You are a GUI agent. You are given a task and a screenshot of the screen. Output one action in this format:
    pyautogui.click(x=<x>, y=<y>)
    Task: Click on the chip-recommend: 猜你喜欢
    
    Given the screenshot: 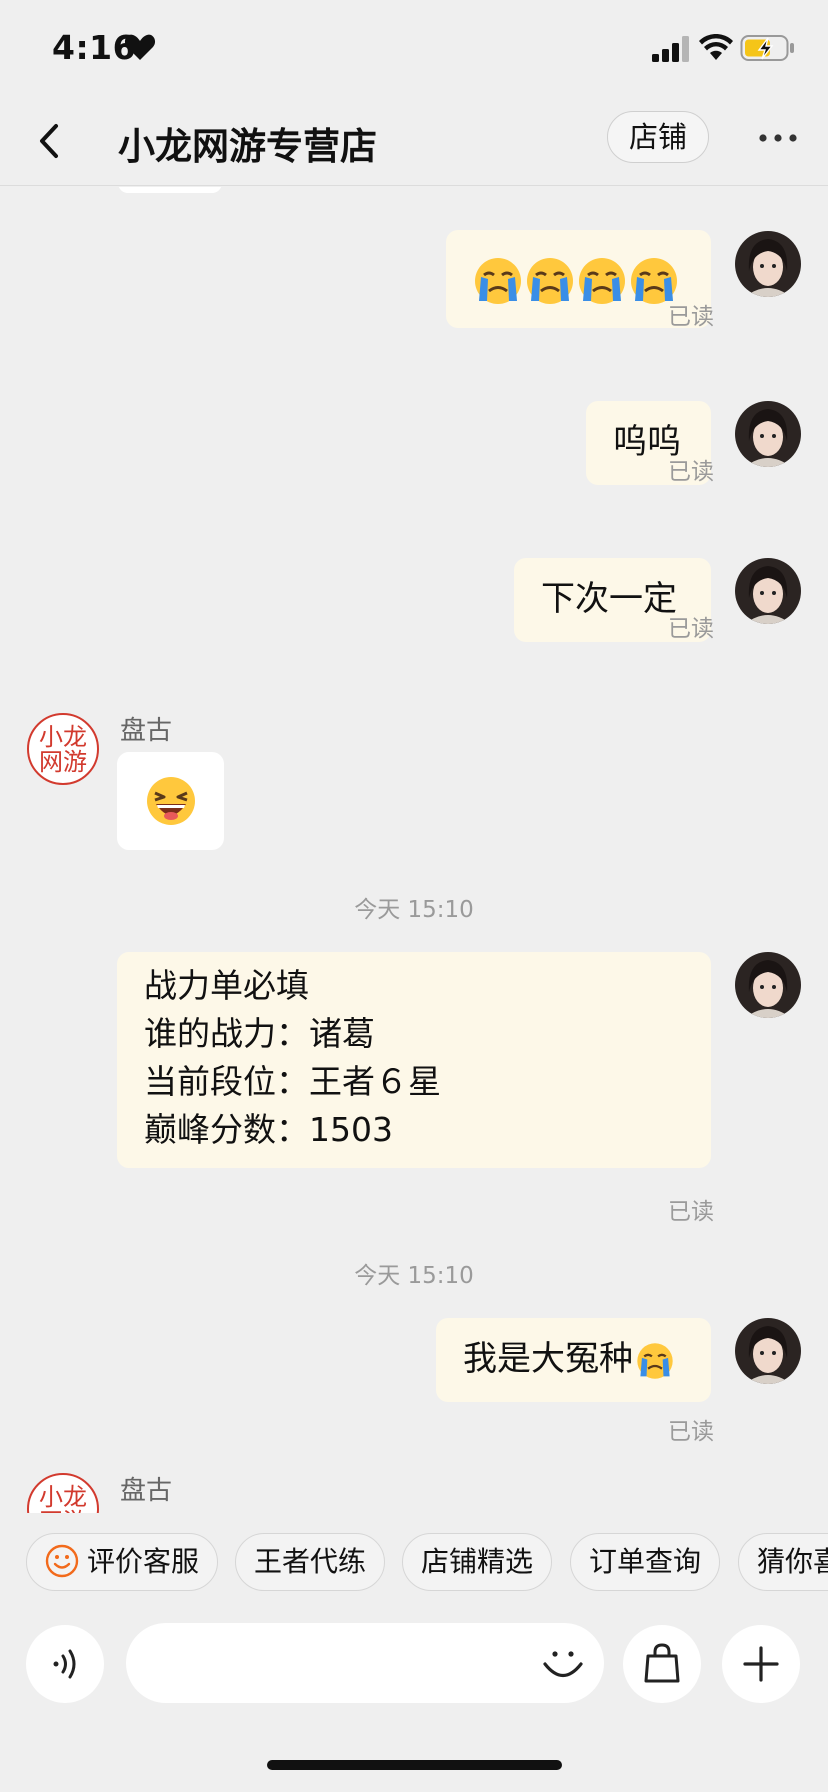 What is the action you would take?
    pyautogui.click(x=783, y=1562)
    